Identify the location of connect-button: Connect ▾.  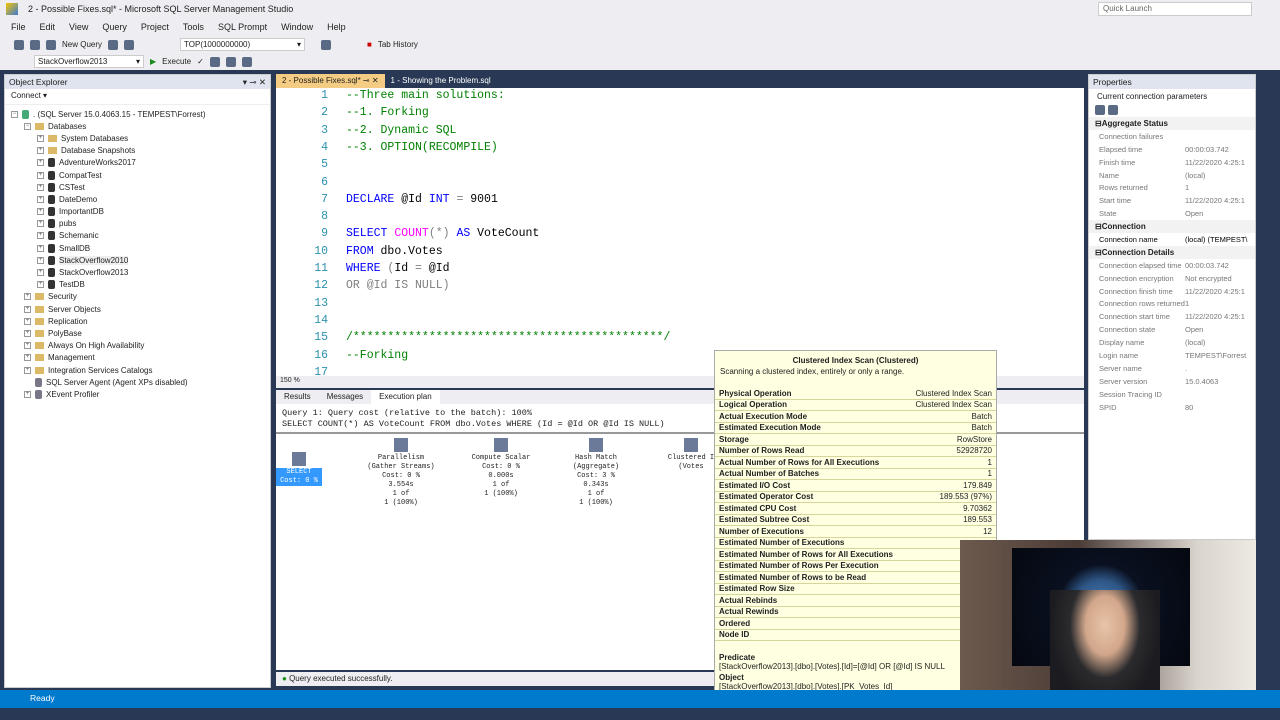
(137, 97).